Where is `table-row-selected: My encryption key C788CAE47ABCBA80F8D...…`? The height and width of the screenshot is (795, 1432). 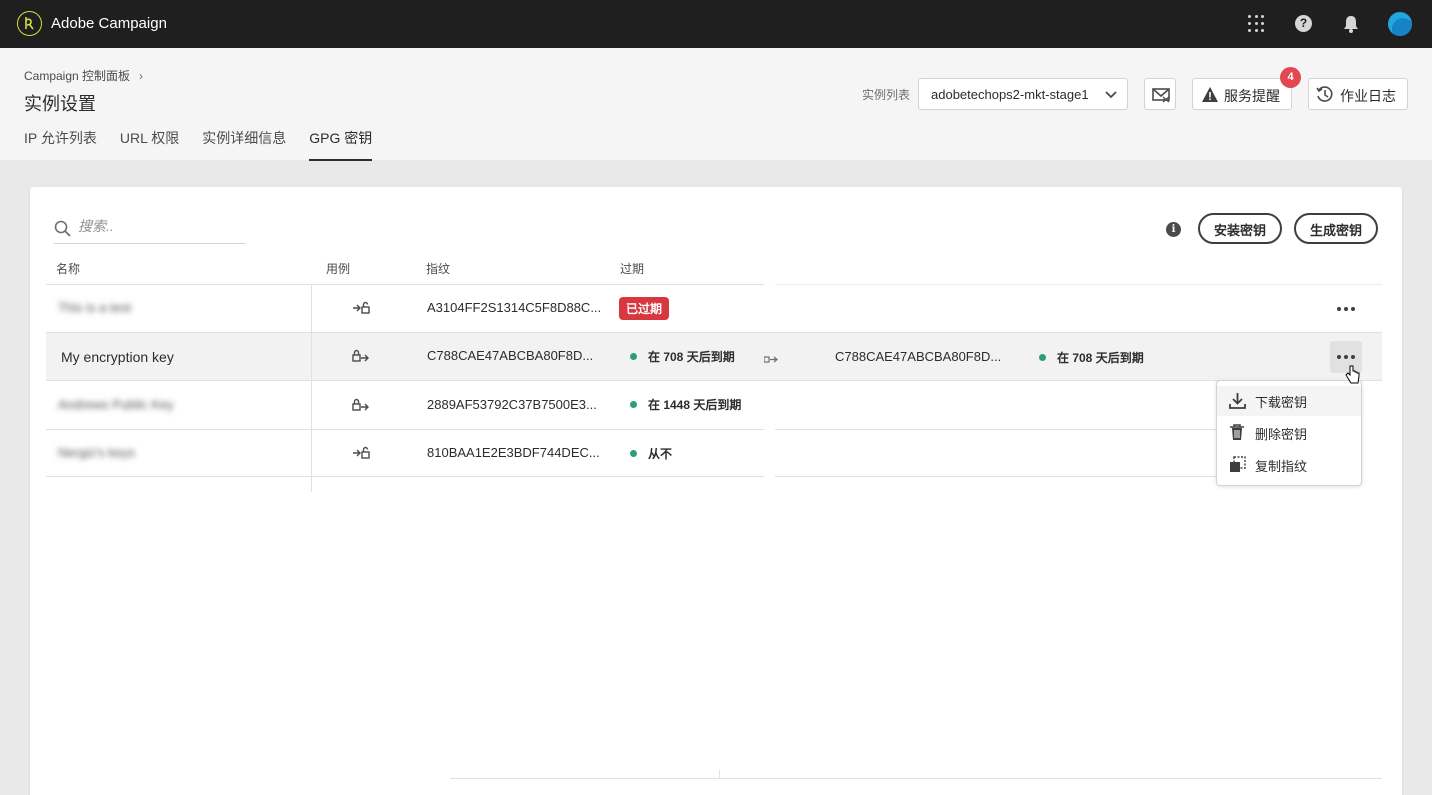
table-row-selected: My encryption key C788CAE47ABCBA80F8D...… is located at coordinates (714, 357).